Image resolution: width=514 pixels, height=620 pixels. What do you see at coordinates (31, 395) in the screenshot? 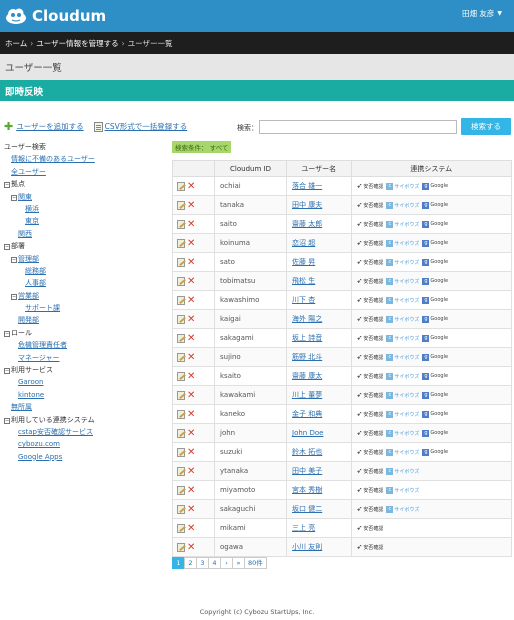
I see `tree-item-label: kintone` at bounding box center [31, 395].